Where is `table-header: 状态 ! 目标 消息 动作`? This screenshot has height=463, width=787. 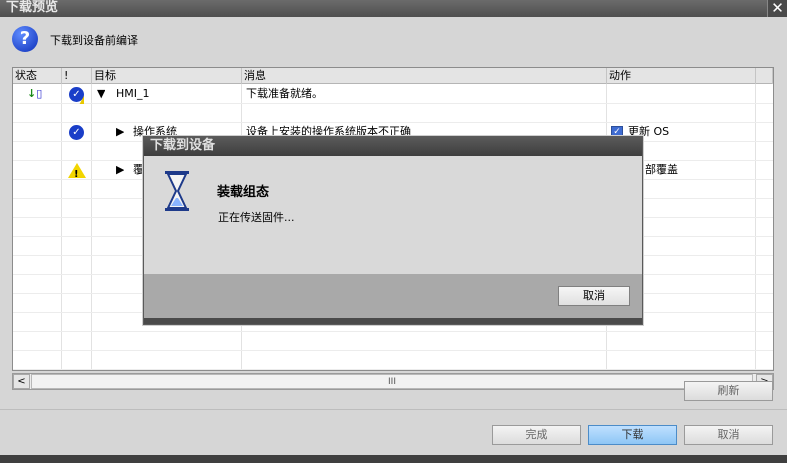
table-header: 状态 ! 目标 消息 动作 is located at coordinates (393, 76).